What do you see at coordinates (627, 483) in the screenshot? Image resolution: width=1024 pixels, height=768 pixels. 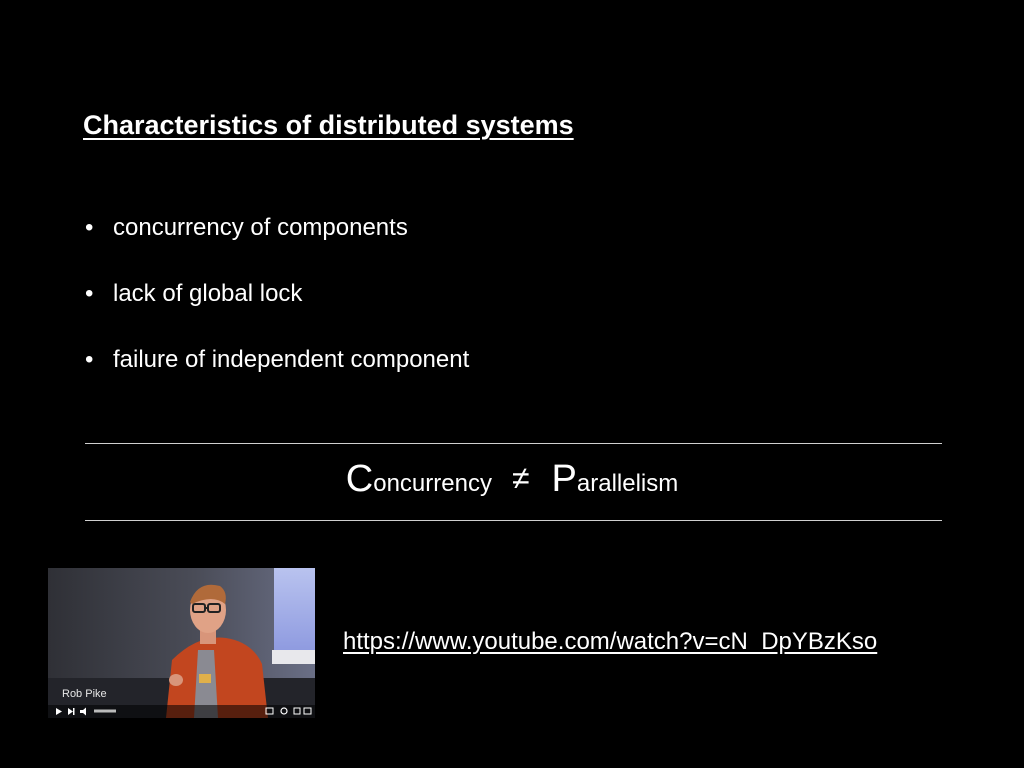 I see `parallelism-rest: arallelism` at bounding box center [627, 483].